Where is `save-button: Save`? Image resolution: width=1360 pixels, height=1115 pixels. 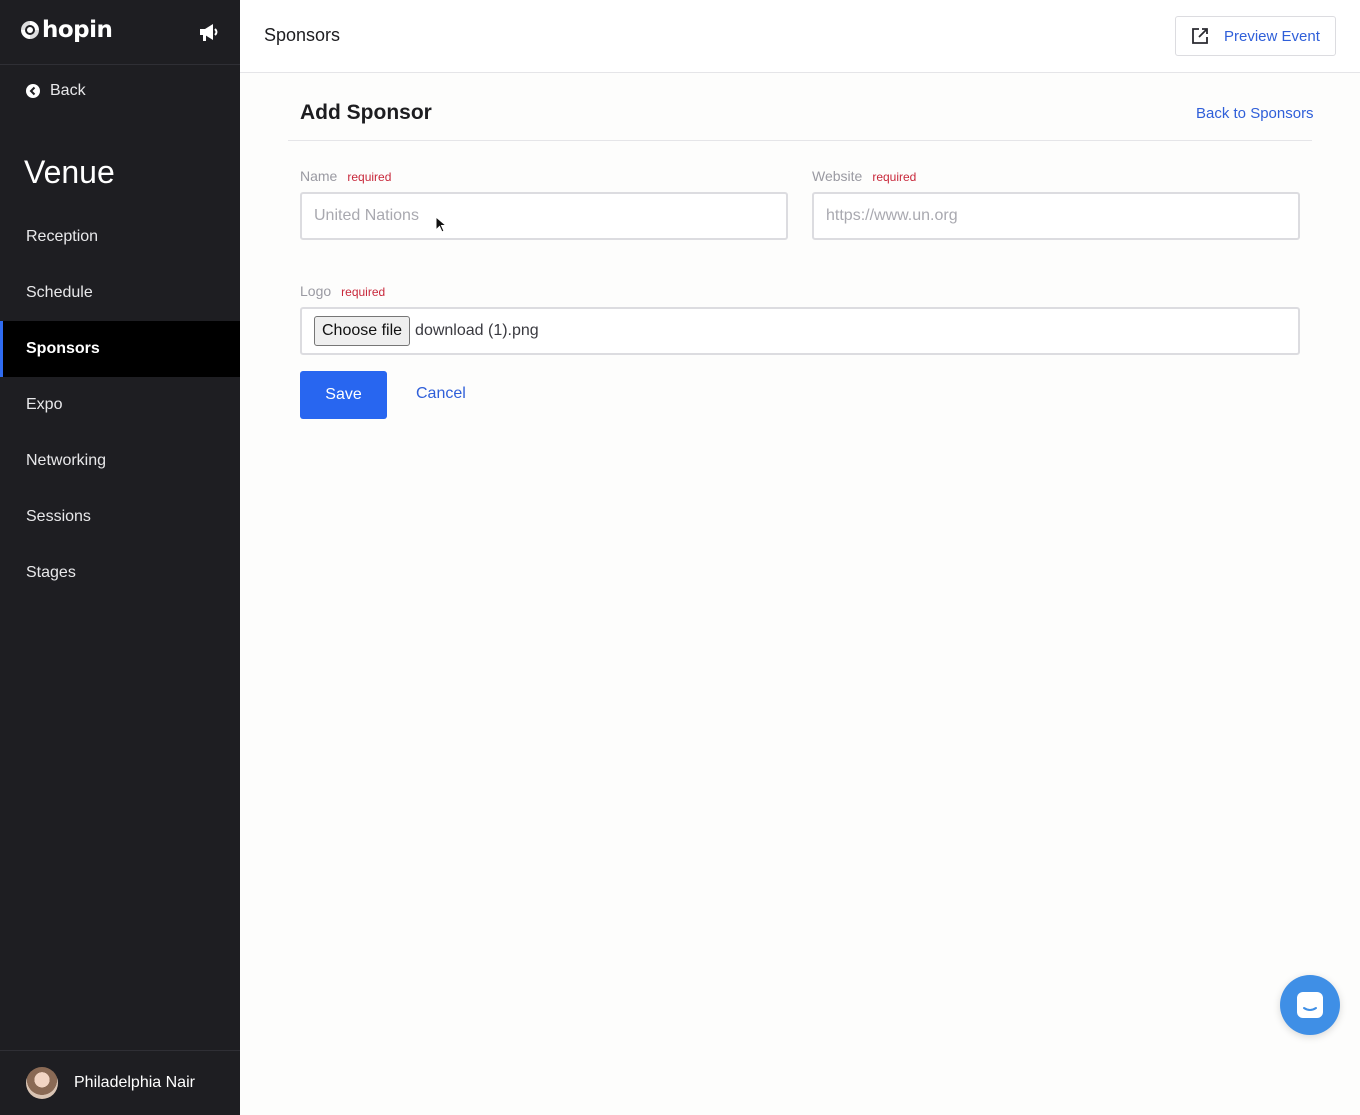 save-button: Save is located at coordinates (343, 395).